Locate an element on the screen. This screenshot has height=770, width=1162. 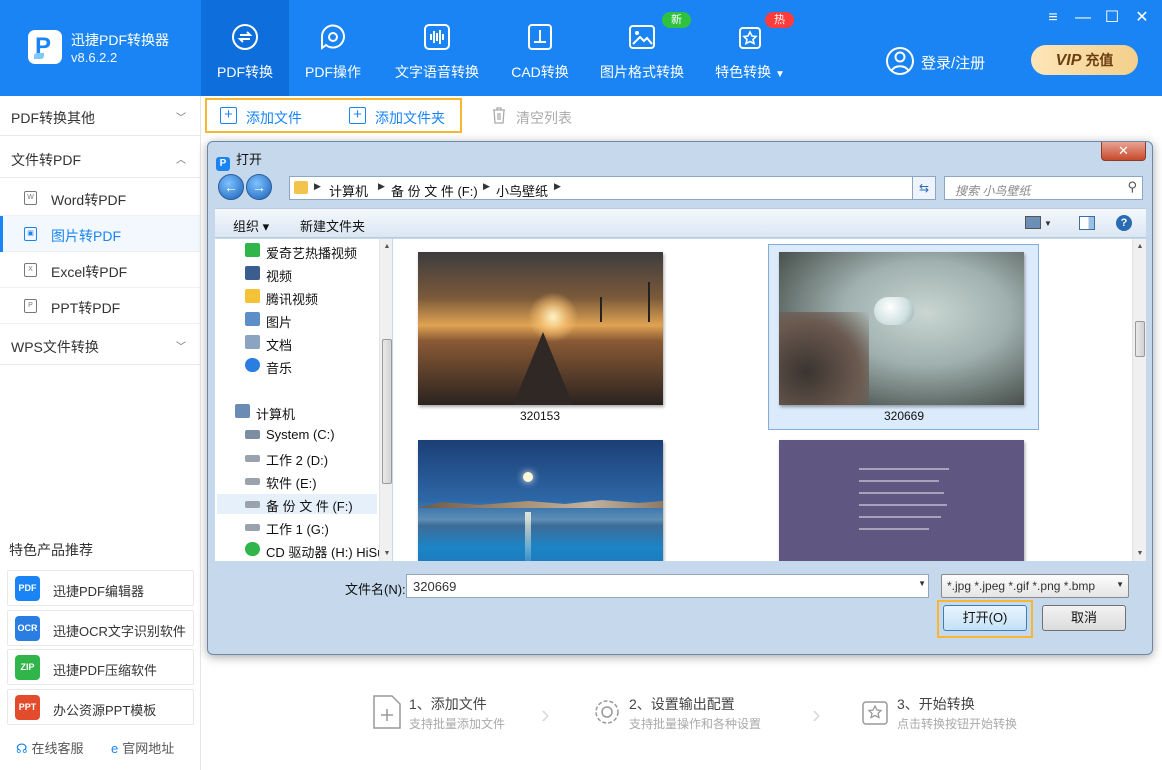
sidebar-item-excel-to-pdf: X Excel转PDF is located at coordinates (100, 270).